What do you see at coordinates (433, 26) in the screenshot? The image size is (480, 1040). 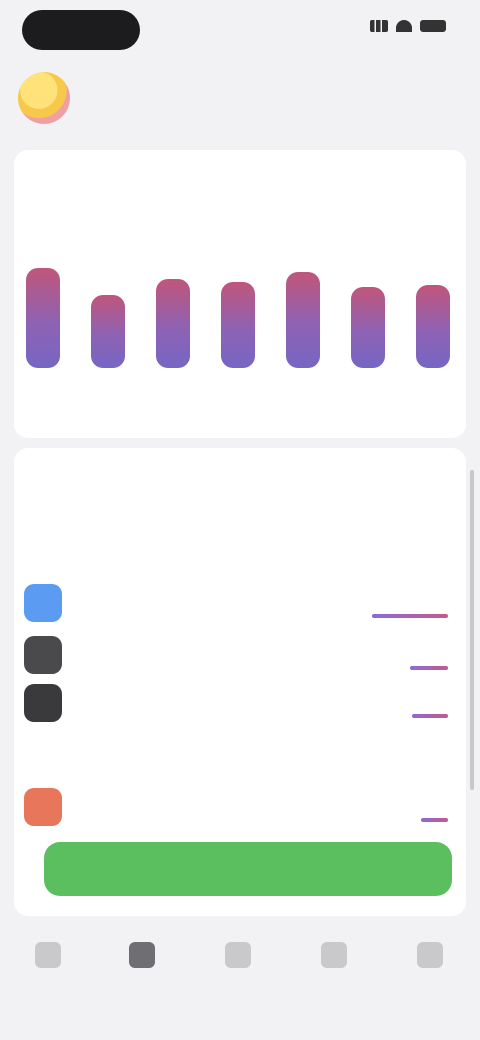 I see `battery-icon` at bounding box center [433, 26].